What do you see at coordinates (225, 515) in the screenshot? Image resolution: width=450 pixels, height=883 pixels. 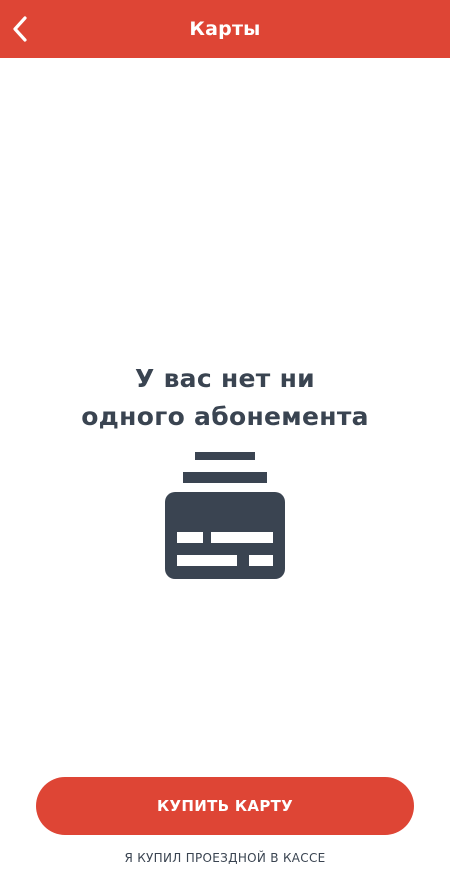 I see `card-stack-icon` at bounding box center [225, 515].